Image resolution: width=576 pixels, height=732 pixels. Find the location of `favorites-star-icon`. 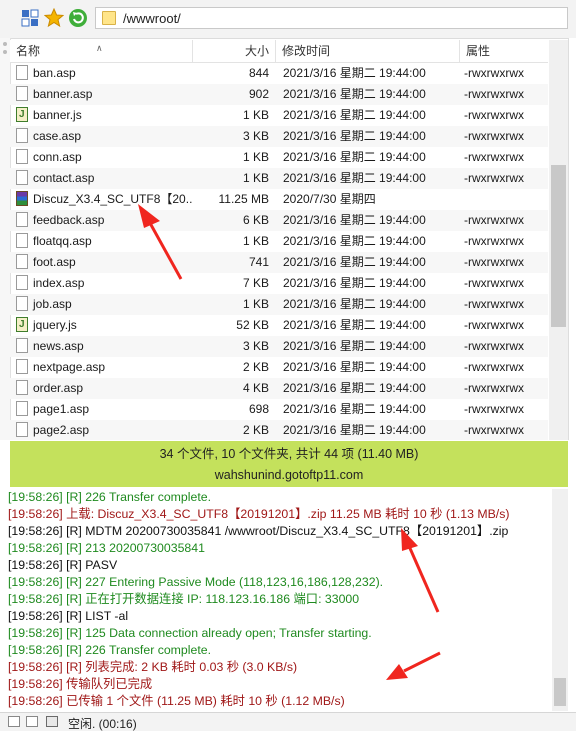

favorites-star-icon is located at coordinates (54, 18).